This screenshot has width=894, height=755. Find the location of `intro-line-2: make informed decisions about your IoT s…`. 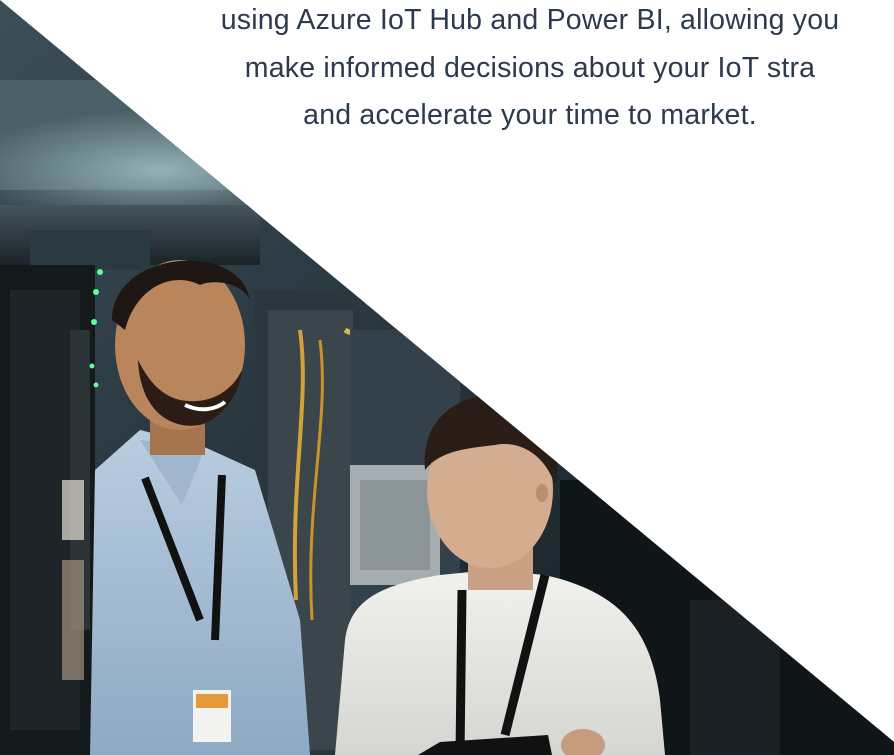

intro-line-2: make informed decisions about your IoT s… is located at coordinates (530, 68).